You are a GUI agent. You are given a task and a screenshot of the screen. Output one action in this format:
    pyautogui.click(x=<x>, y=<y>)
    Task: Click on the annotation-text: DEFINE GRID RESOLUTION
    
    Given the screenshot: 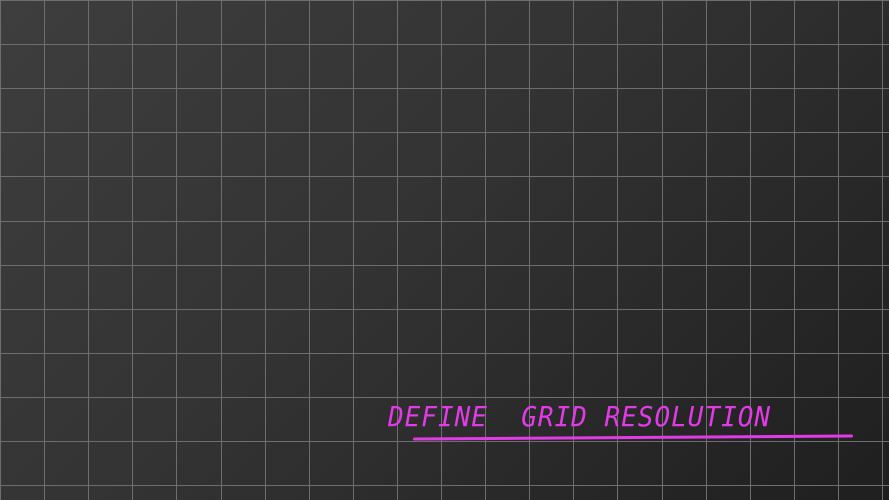 What is the action you would take?
    pyautogui.click(x=580, y=418)
    